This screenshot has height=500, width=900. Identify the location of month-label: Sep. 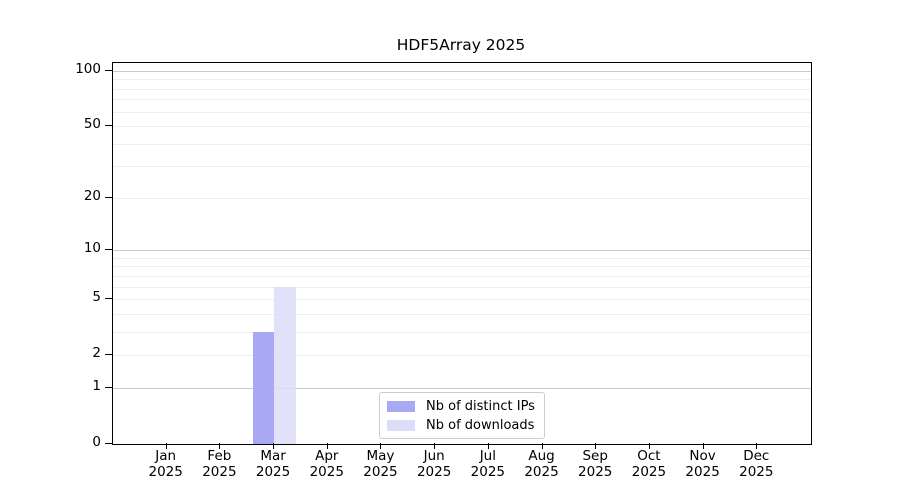
(595, 456).